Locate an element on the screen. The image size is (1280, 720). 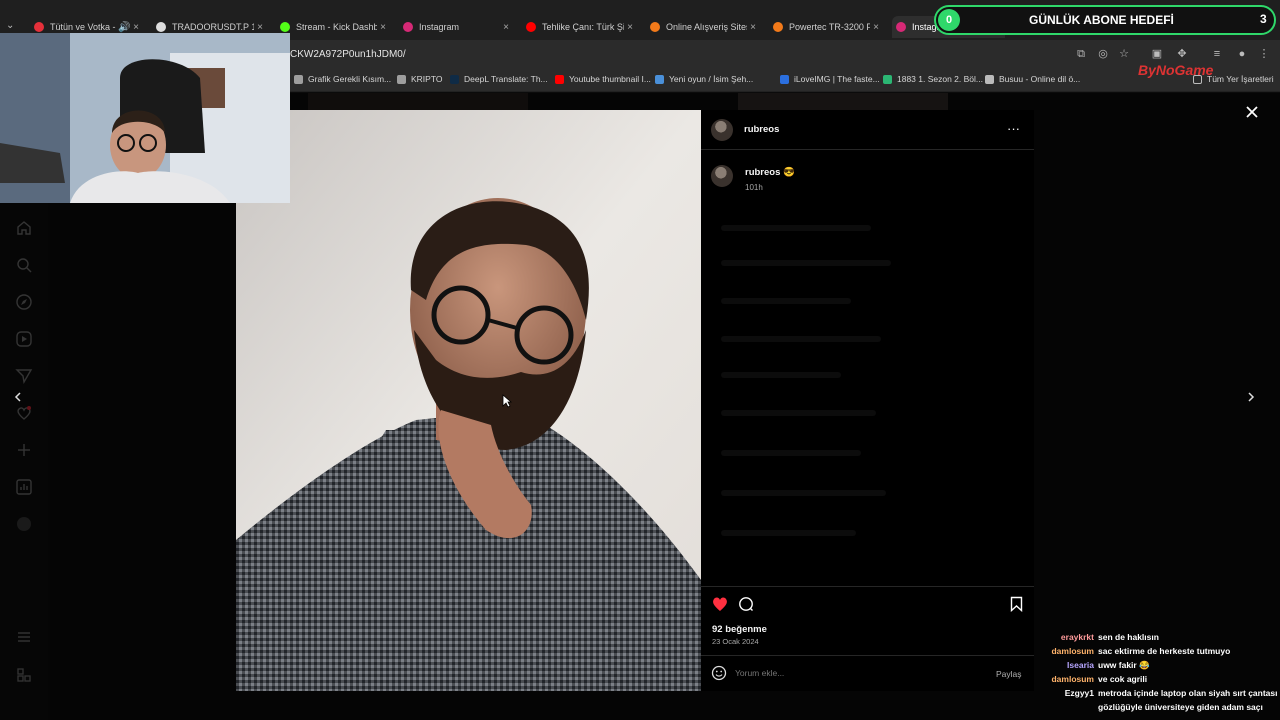
webcam-image is located at coordinates (145, 118).